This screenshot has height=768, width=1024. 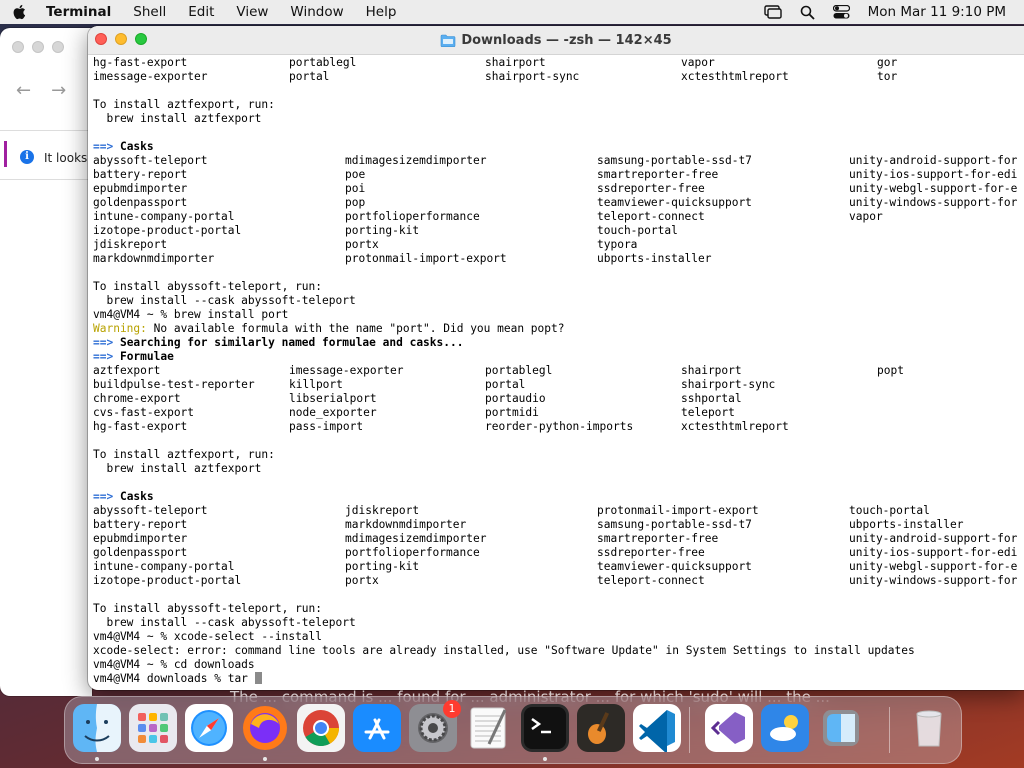 What do you see at coordinates (772, 12) in the screenshot?
I see `screen-mirroring-icon` at bounding box center [772, 12].